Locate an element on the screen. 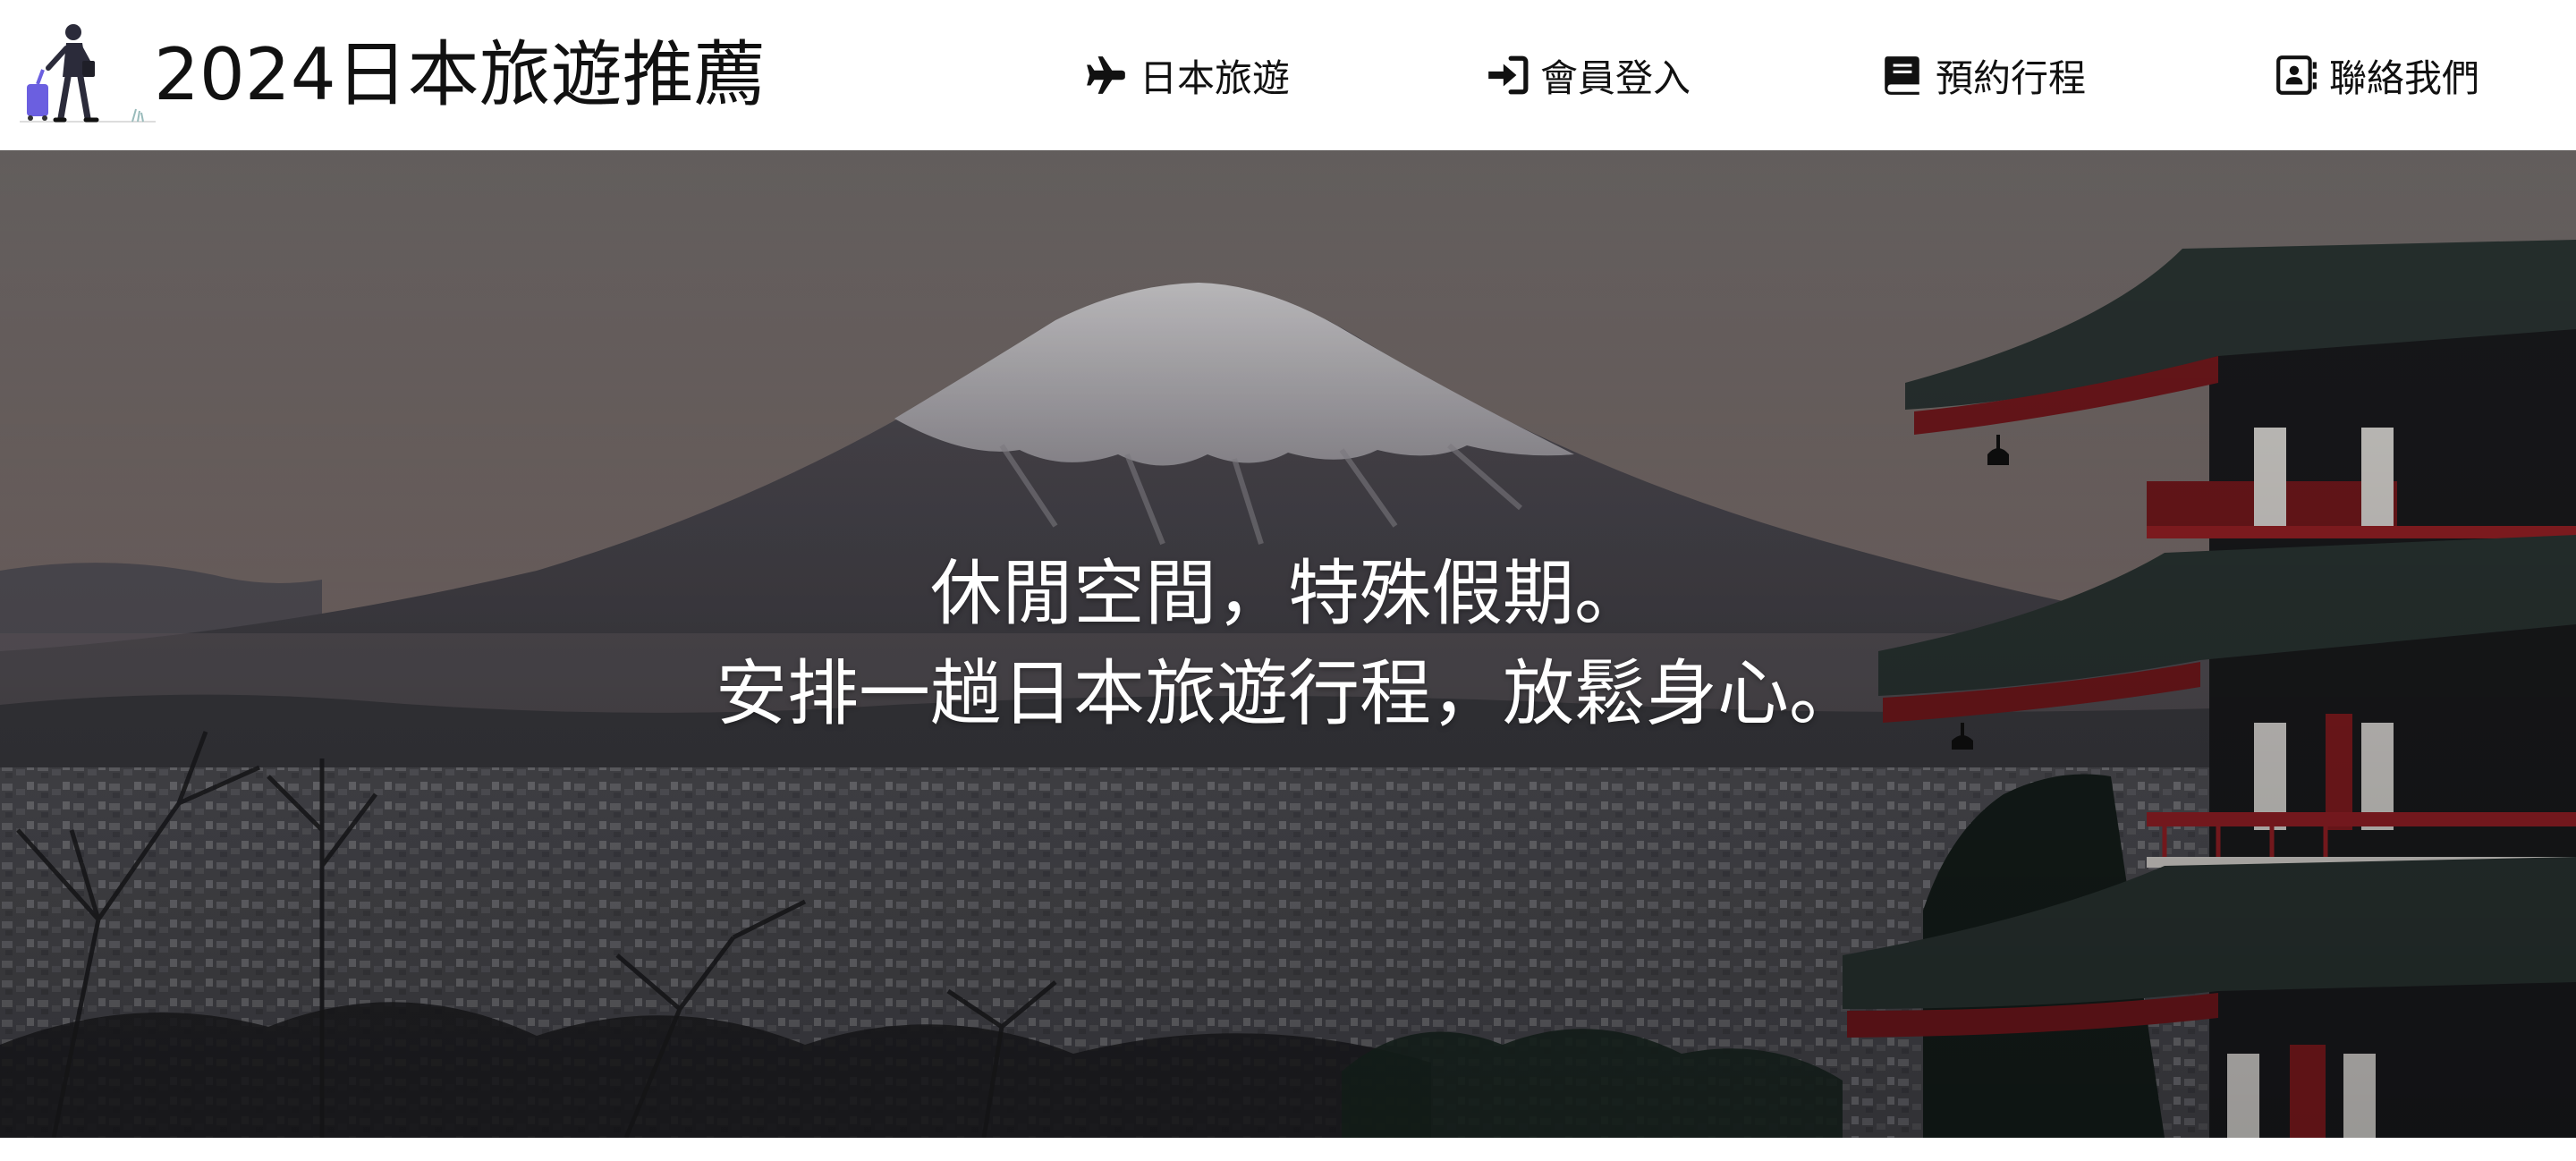 Image resolution: width=2576 pixels, height=1161 pixels. nav-item-label: 聯絡我們 is located at coordinates (2404, 78).